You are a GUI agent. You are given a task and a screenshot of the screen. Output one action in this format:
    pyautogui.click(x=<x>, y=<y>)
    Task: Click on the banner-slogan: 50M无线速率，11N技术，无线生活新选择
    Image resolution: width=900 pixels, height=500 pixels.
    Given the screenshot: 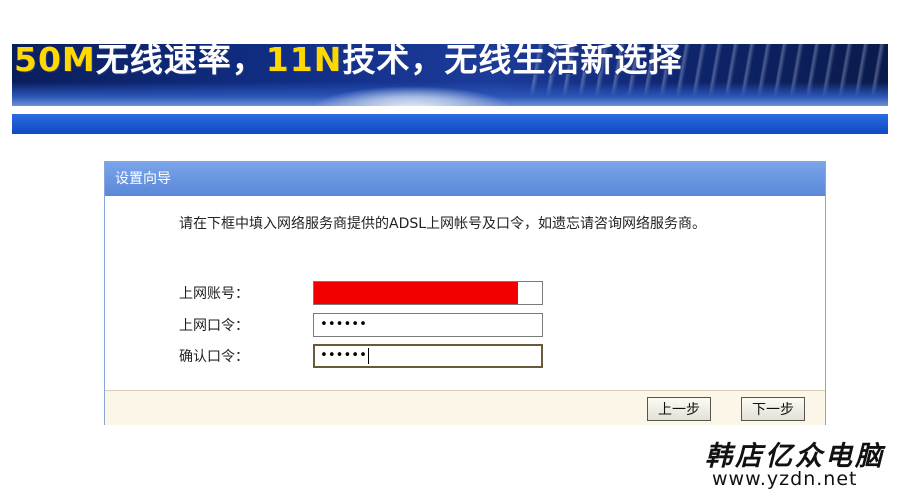 What is the action you would take?
    pyautogui.click(x=348, y=63)
    